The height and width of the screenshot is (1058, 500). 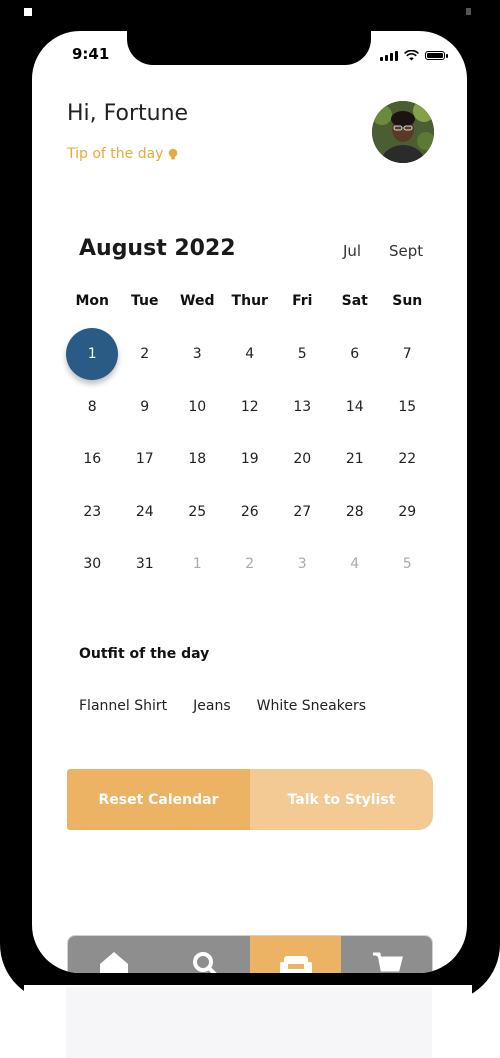 What do you see at coordinates (302, 301) in the screenshot?
I see `weekday-label: Fri` at bounding box center [302, 301].